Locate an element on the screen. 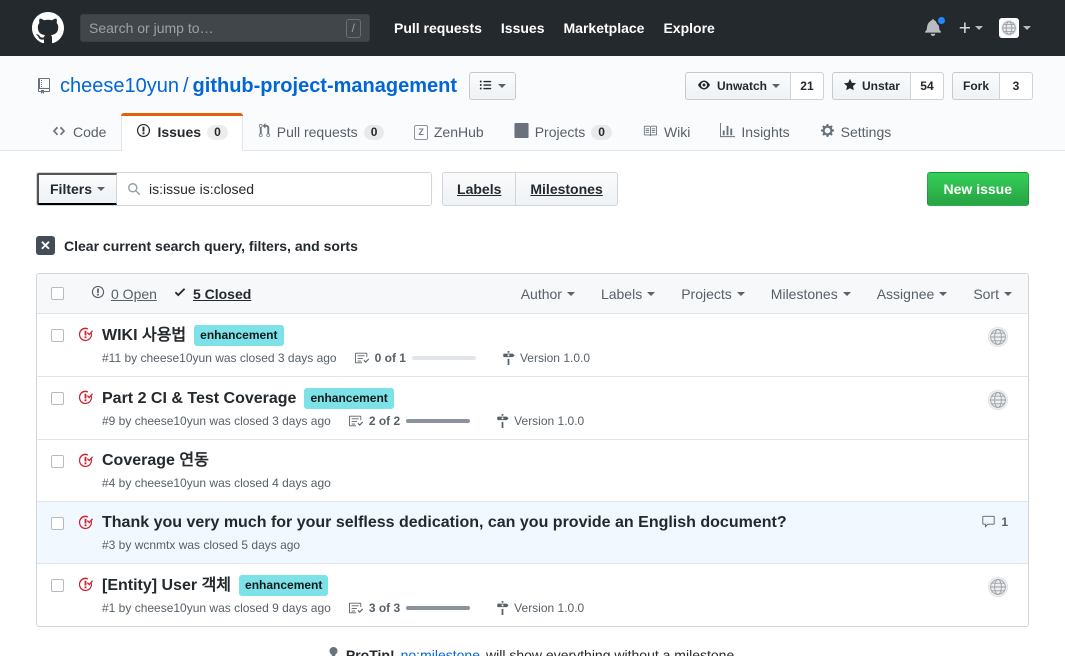 The width and height of the screenshot is (1065, 656). author-filter-dropdown: Author is located at coordinates (548, 294).